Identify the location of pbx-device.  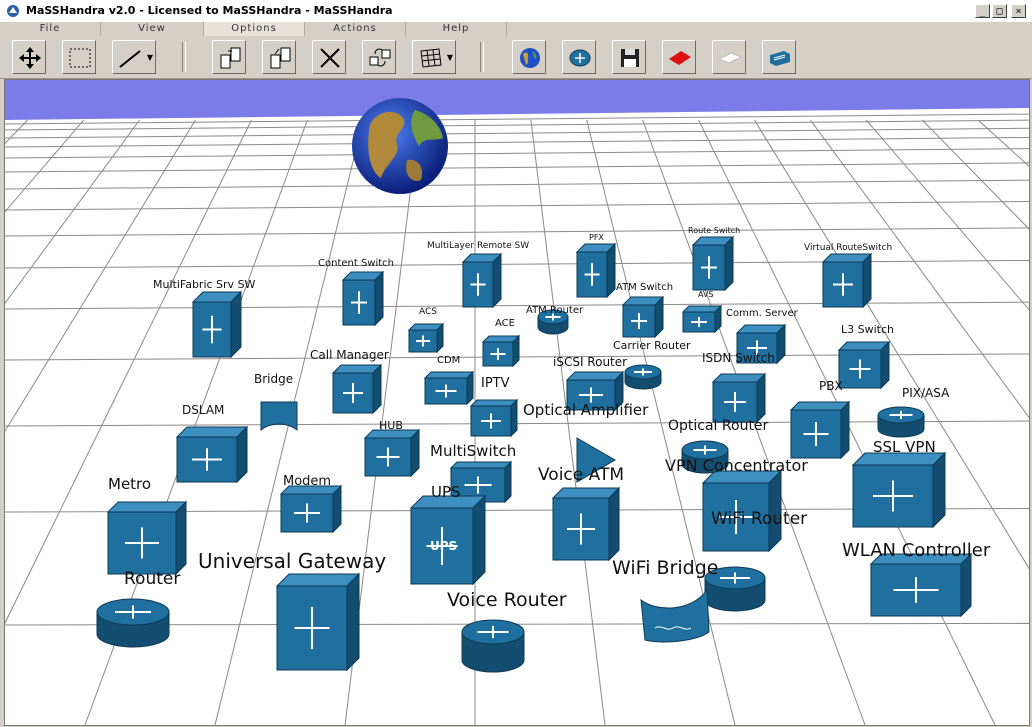
(820, 430).